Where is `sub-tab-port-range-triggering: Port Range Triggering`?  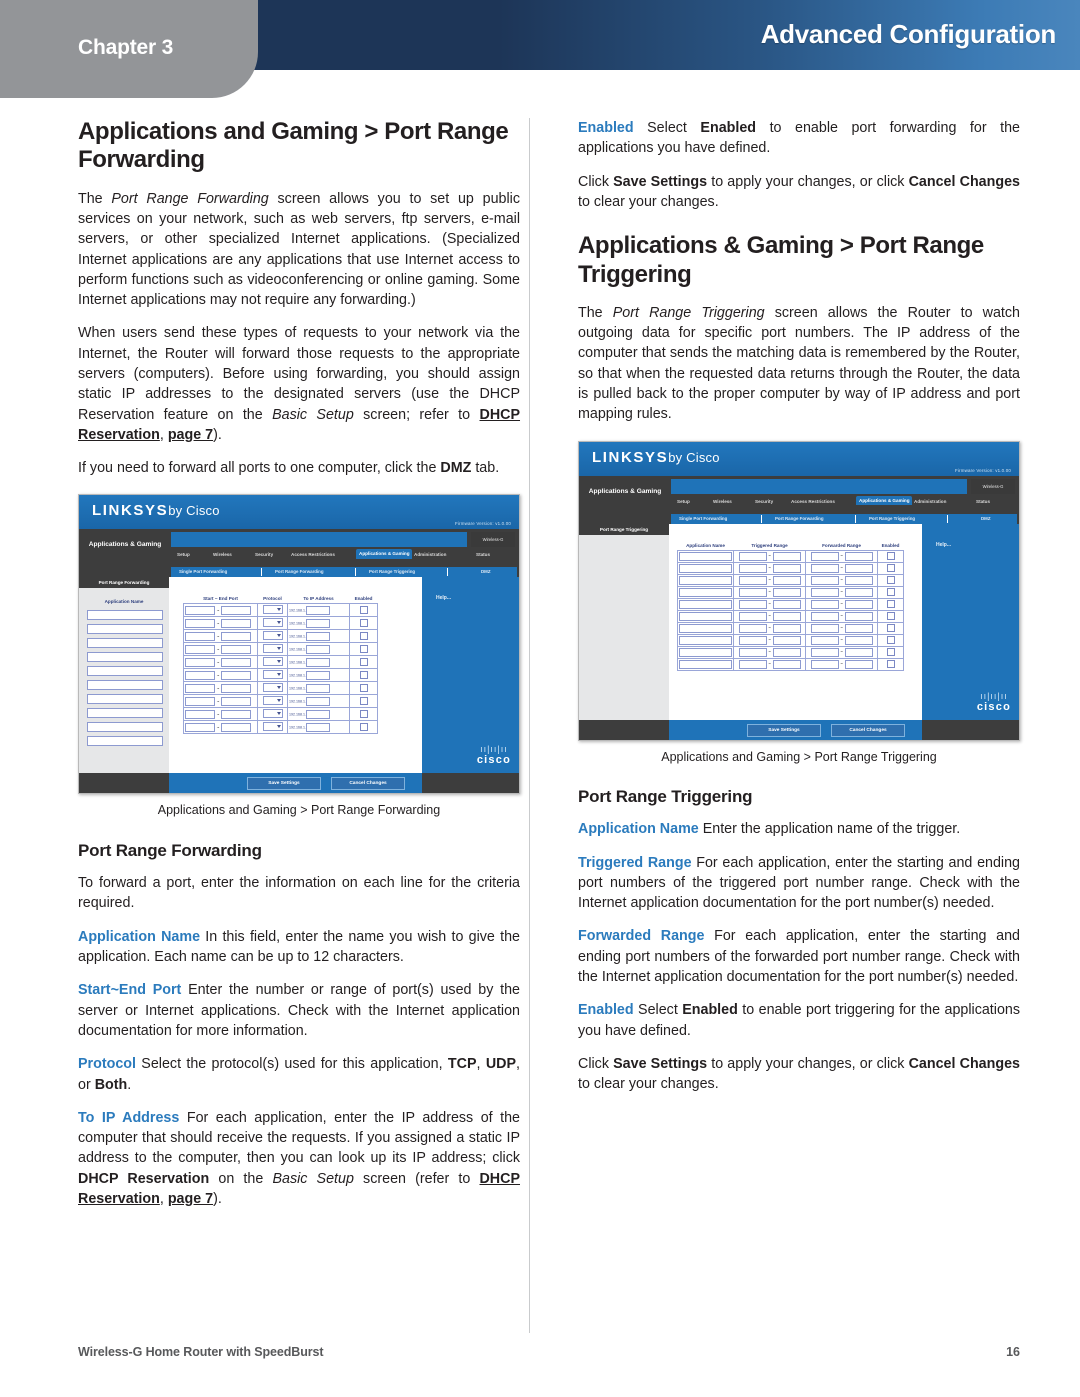
sub-tab-port-range-triggering: Port Range Triggering is located at coordinates (892, 518).